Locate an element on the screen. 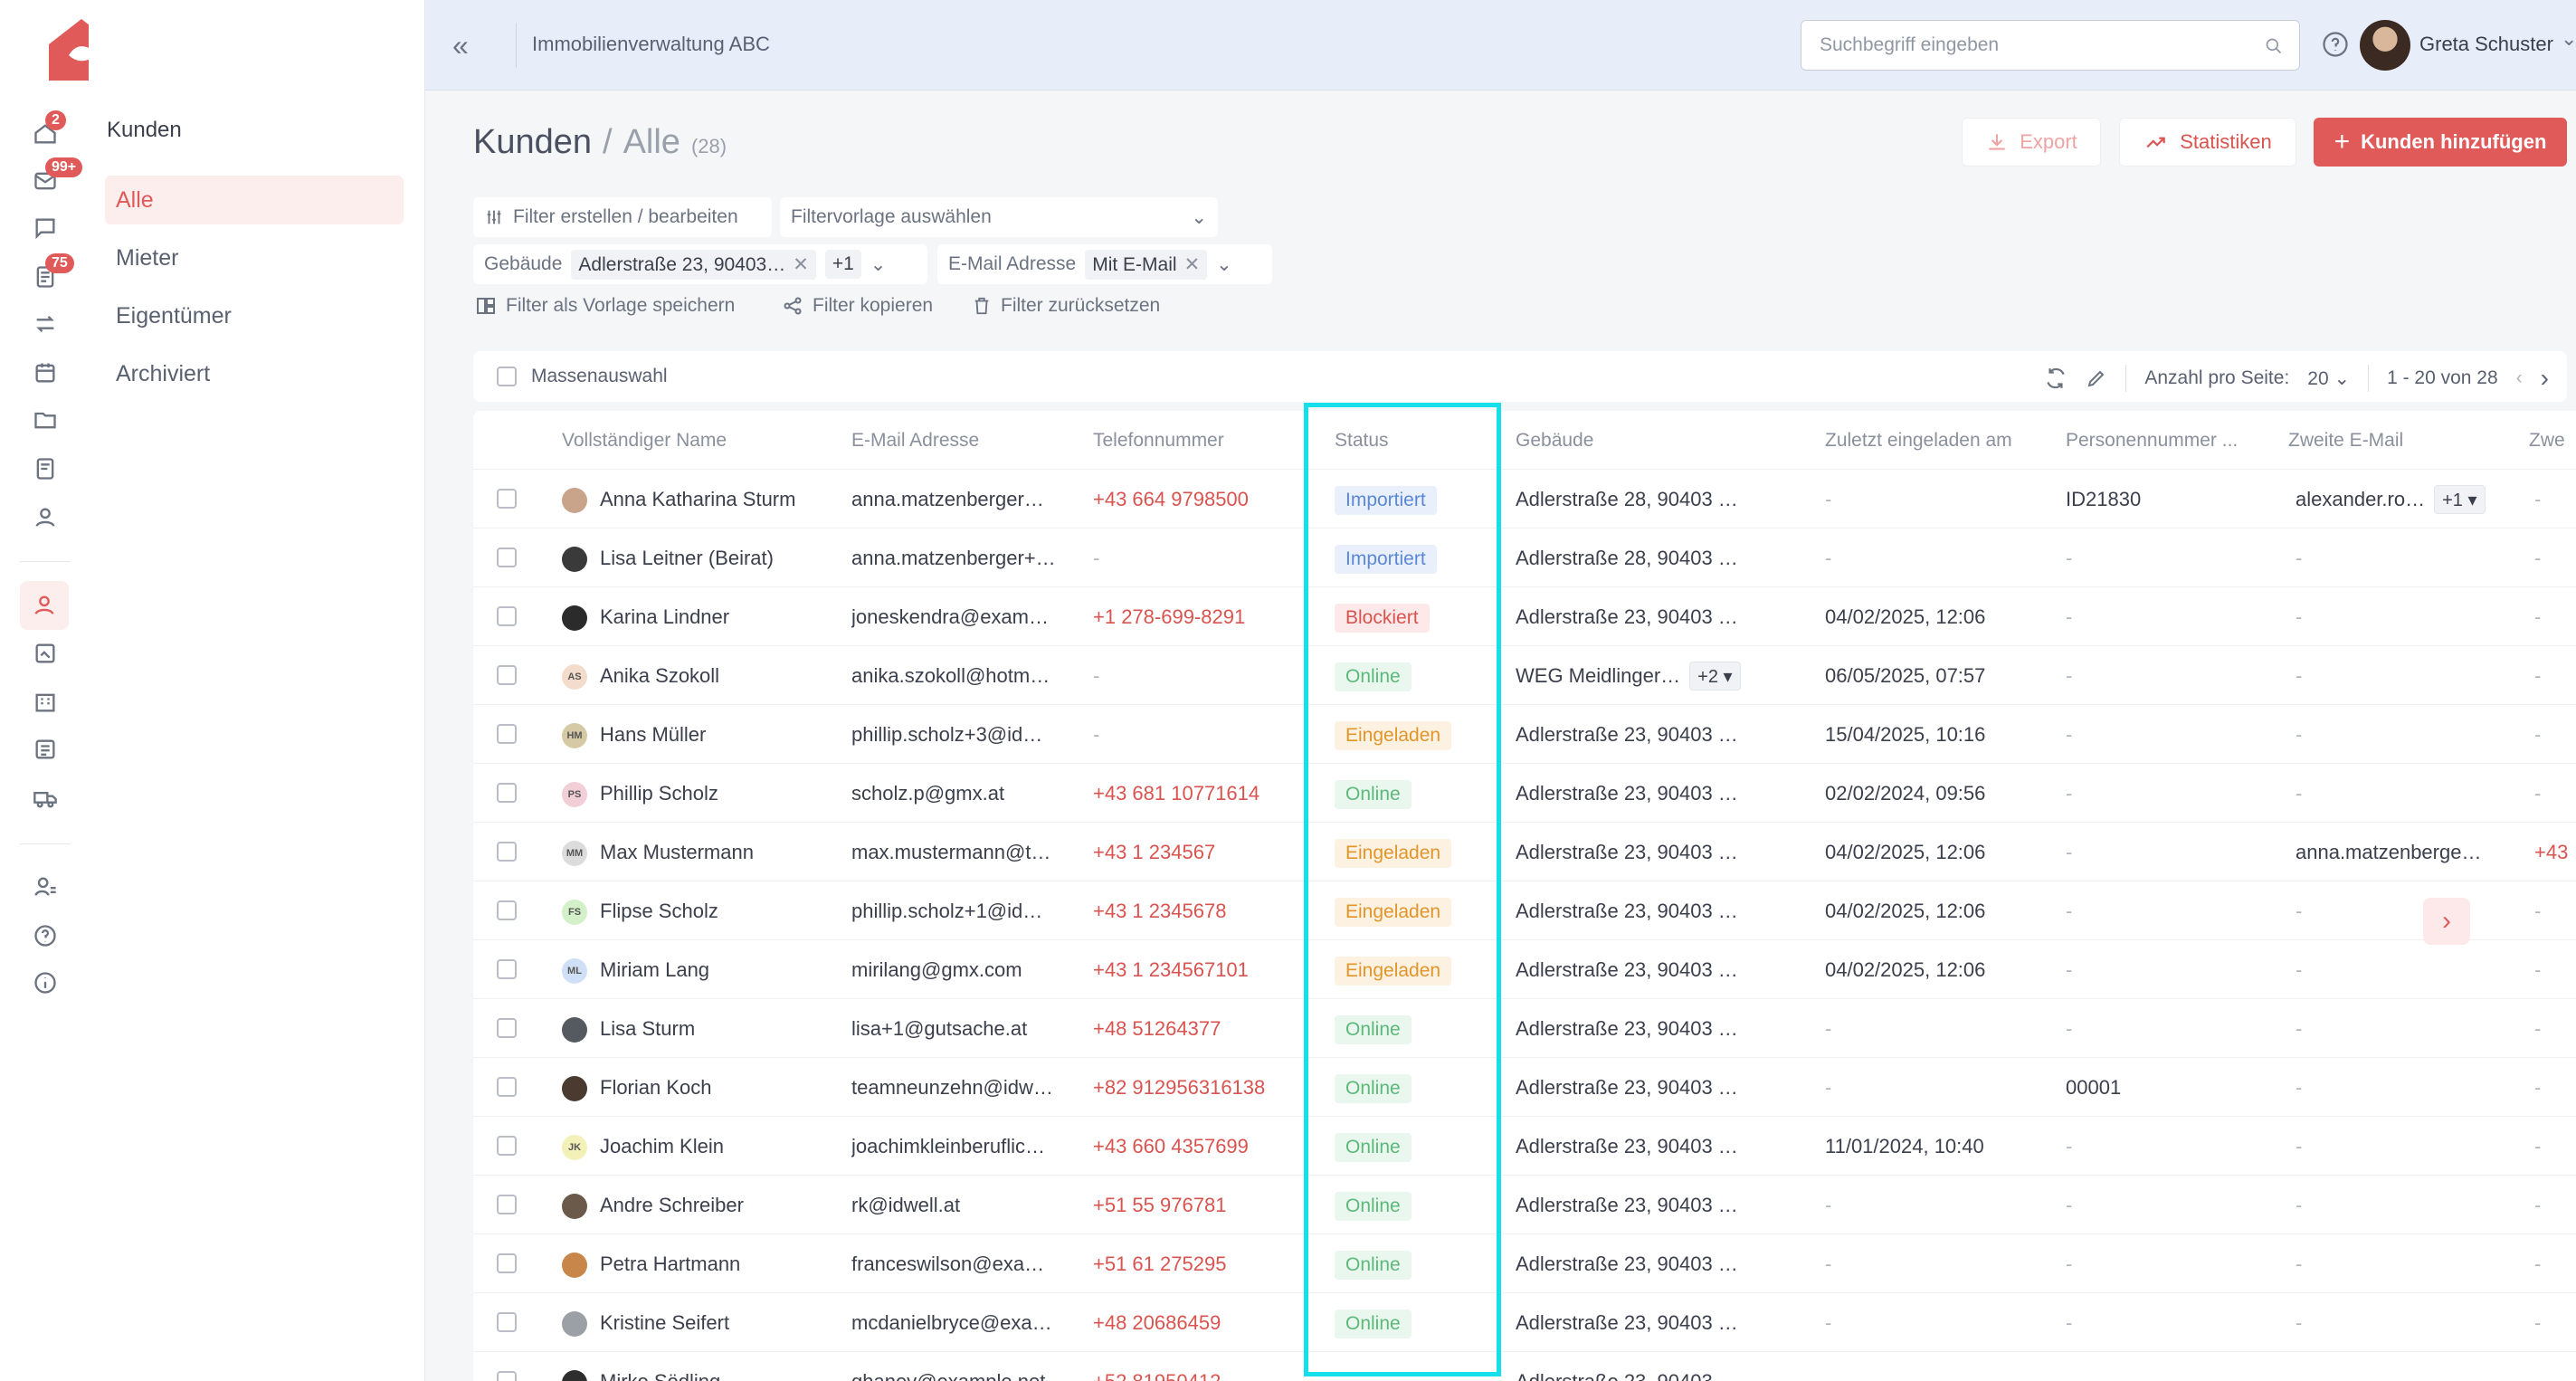  mass-select-checkbox is located at coordinates (507, 376).